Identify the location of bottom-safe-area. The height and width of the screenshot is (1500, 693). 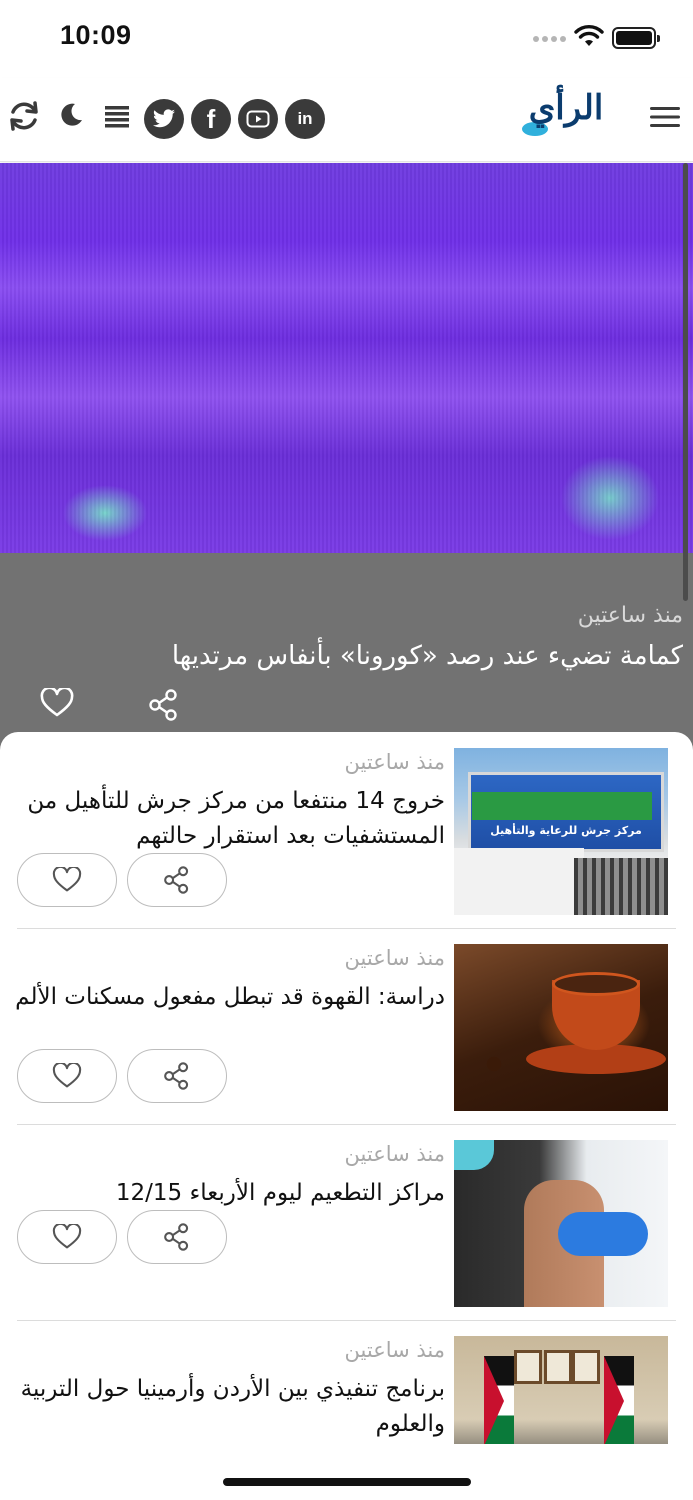
(346, 1472).